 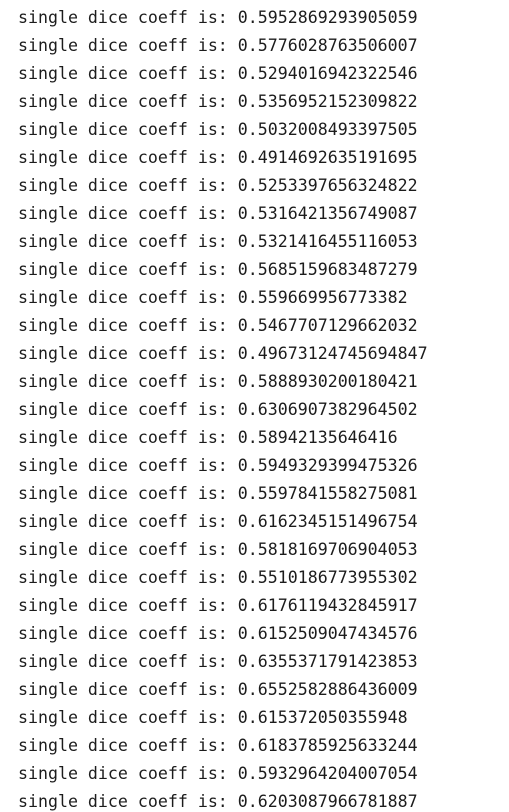 I want to click on output-line: single dice coeff is: 0.4914692635191695, so click(x=218, y=157).